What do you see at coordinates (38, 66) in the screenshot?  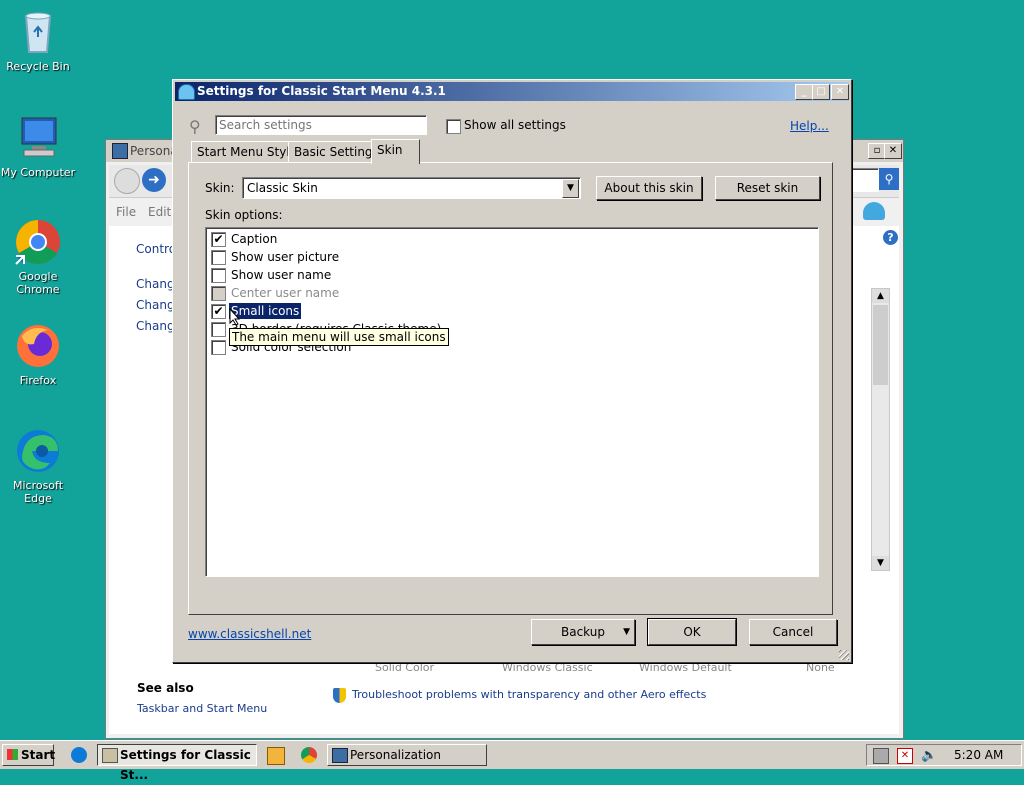 I see `desktop-icon-label: Recycle Bin` at bounding box center [38, 66].